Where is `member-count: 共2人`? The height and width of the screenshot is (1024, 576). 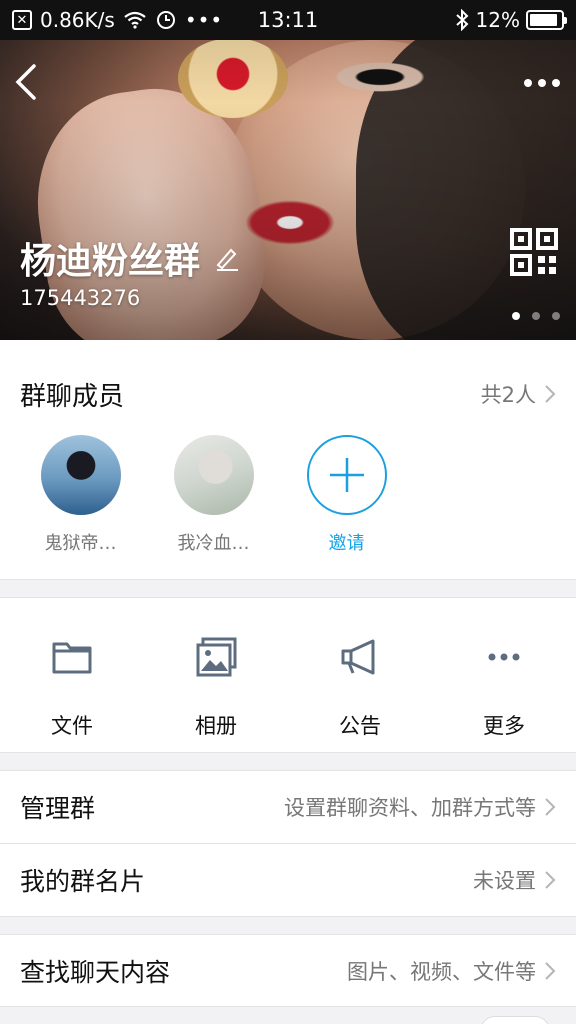 member-count: 共2人 is located at coordinates (508, 395).